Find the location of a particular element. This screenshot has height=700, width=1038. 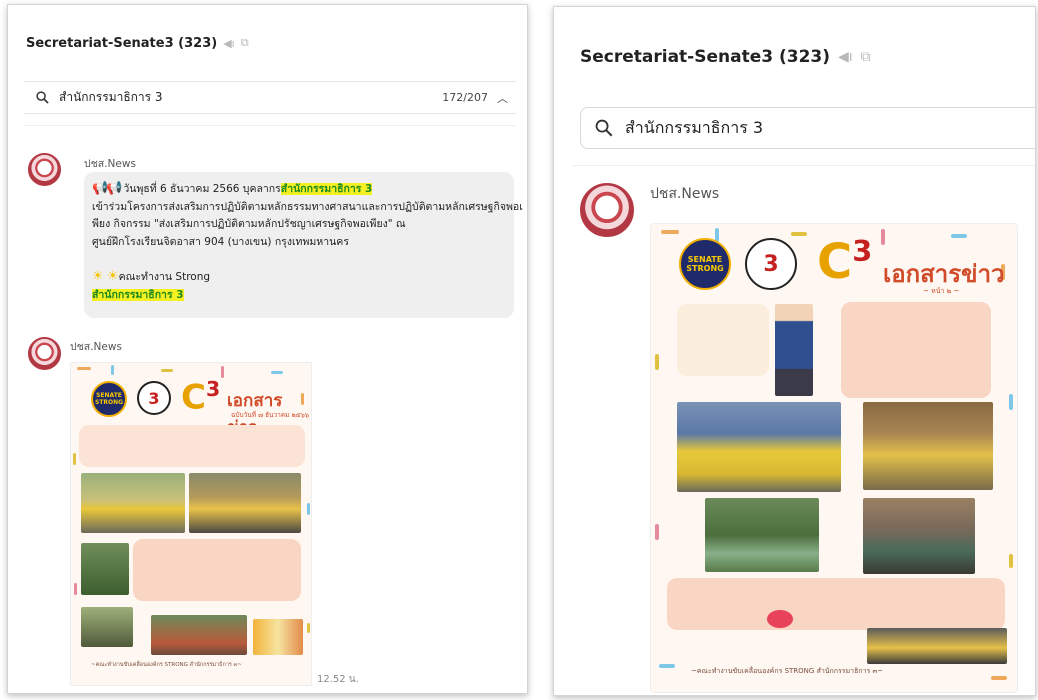

chevron-up-icon: ︿ is located at coordinates (502, 98).